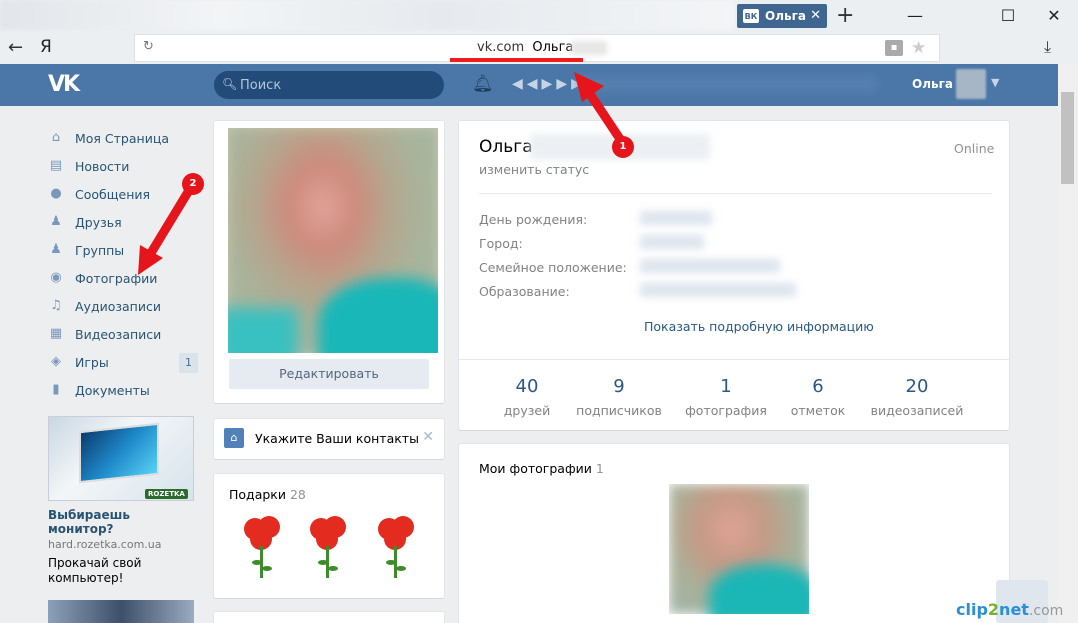 The image size is (1078, 623). What do you see at coordinates (623, 147) in the screenshot?
I see `annotation-badge-1: 1` at bounding box center [623, 147].